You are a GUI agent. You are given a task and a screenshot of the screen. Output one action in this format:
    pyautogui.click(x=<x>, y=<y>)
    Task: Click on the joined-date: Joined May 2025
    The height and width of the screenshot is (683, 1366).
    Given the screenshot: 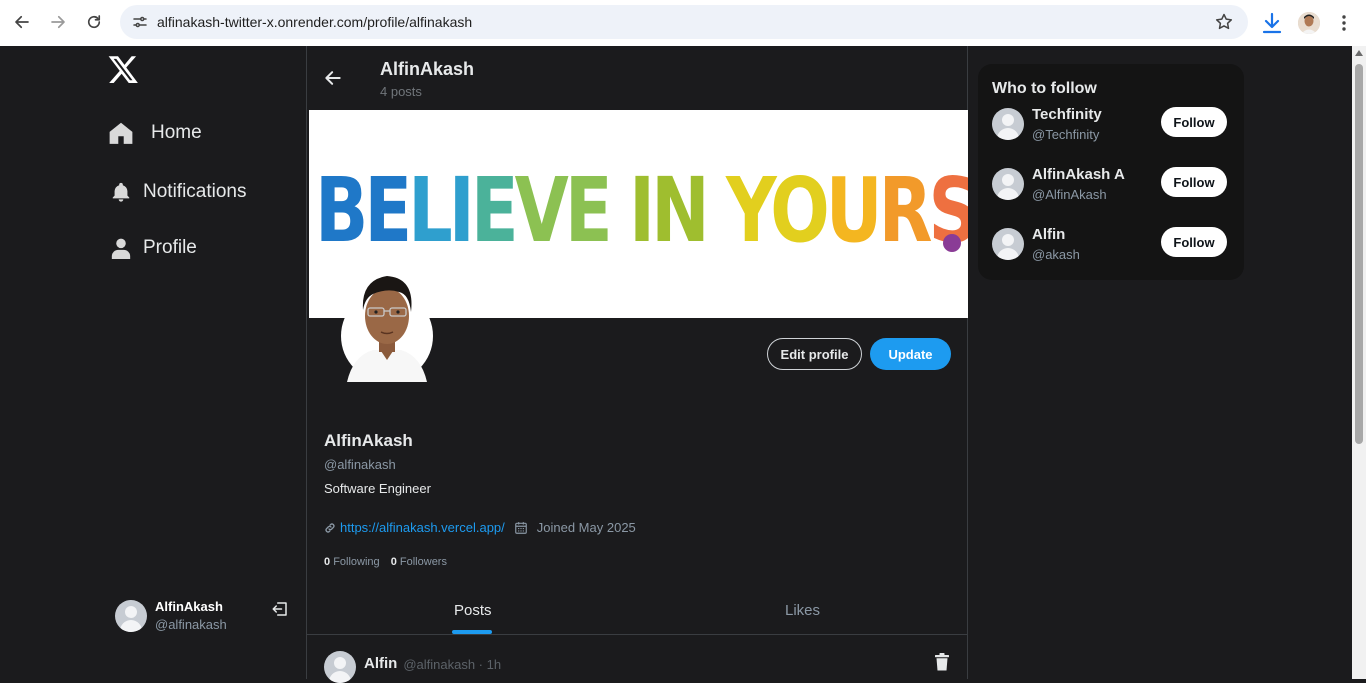 What is the action you would take?
    pyautogui.click(x=586, y=527)
    